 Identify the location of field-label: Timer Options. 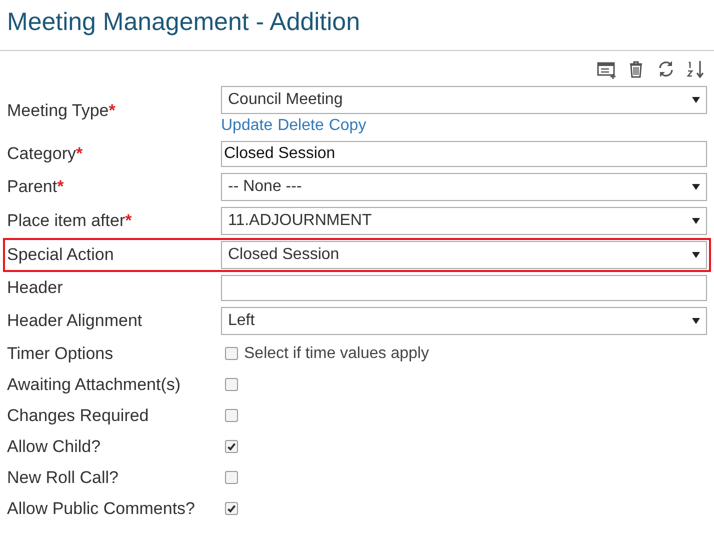
(60, 353).